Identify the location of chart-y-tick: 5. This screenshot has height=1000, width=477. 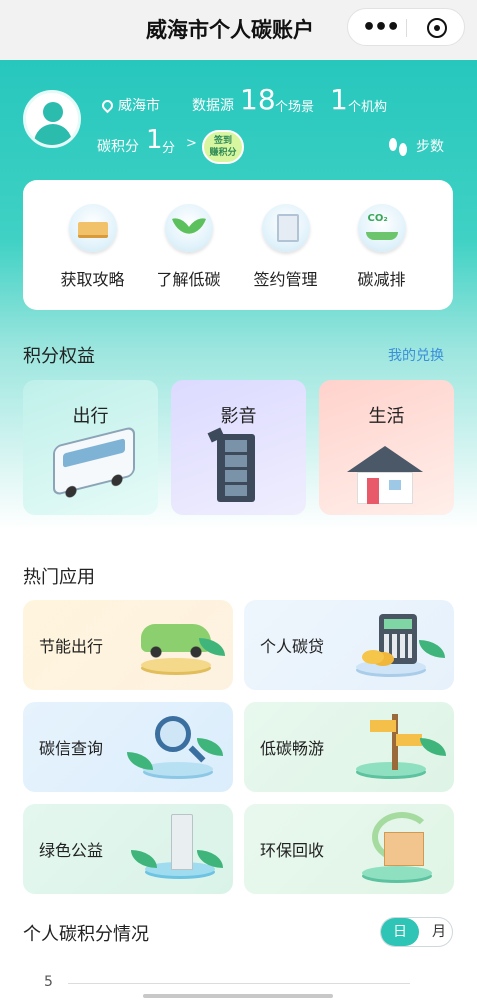
(48, 982).